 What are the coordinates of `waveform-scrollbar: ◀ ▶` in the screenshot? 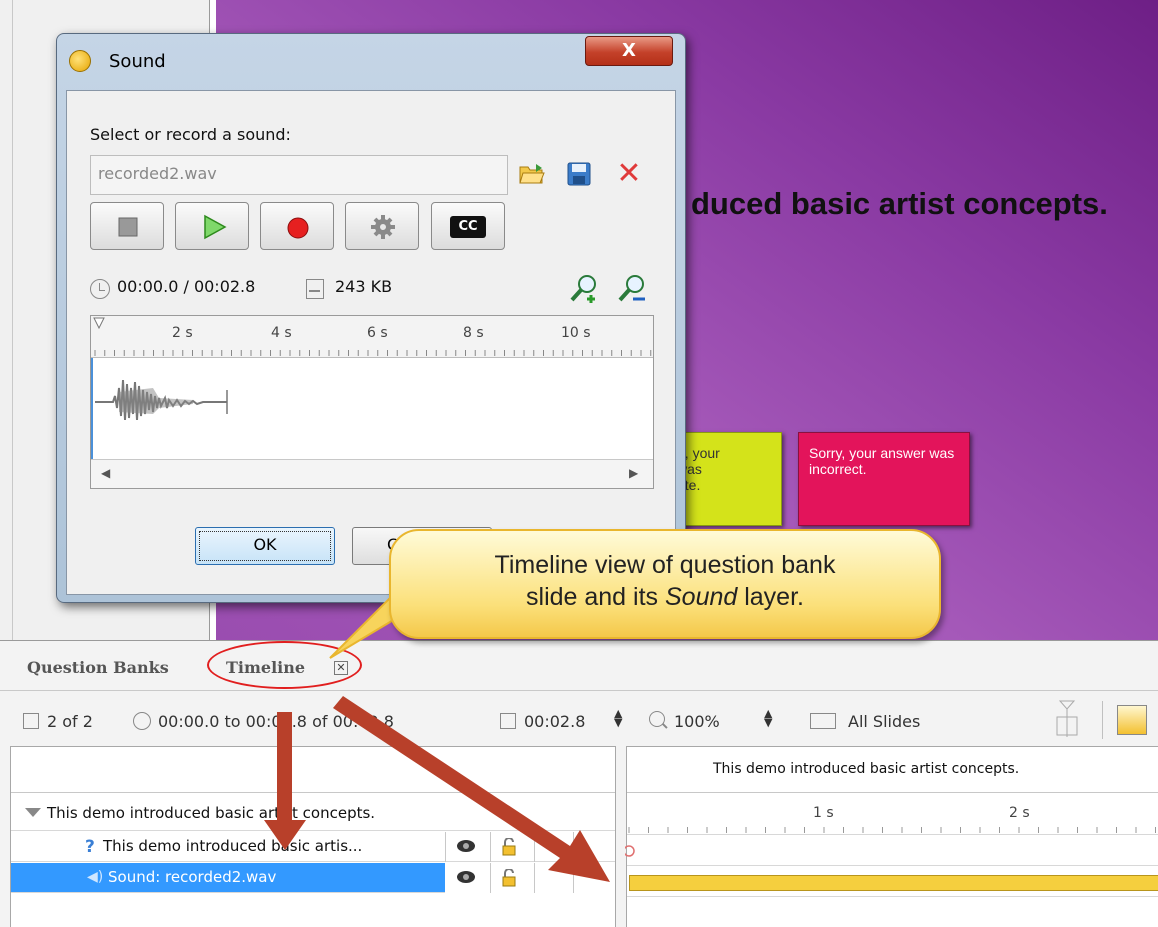 It's located at (372, 473).